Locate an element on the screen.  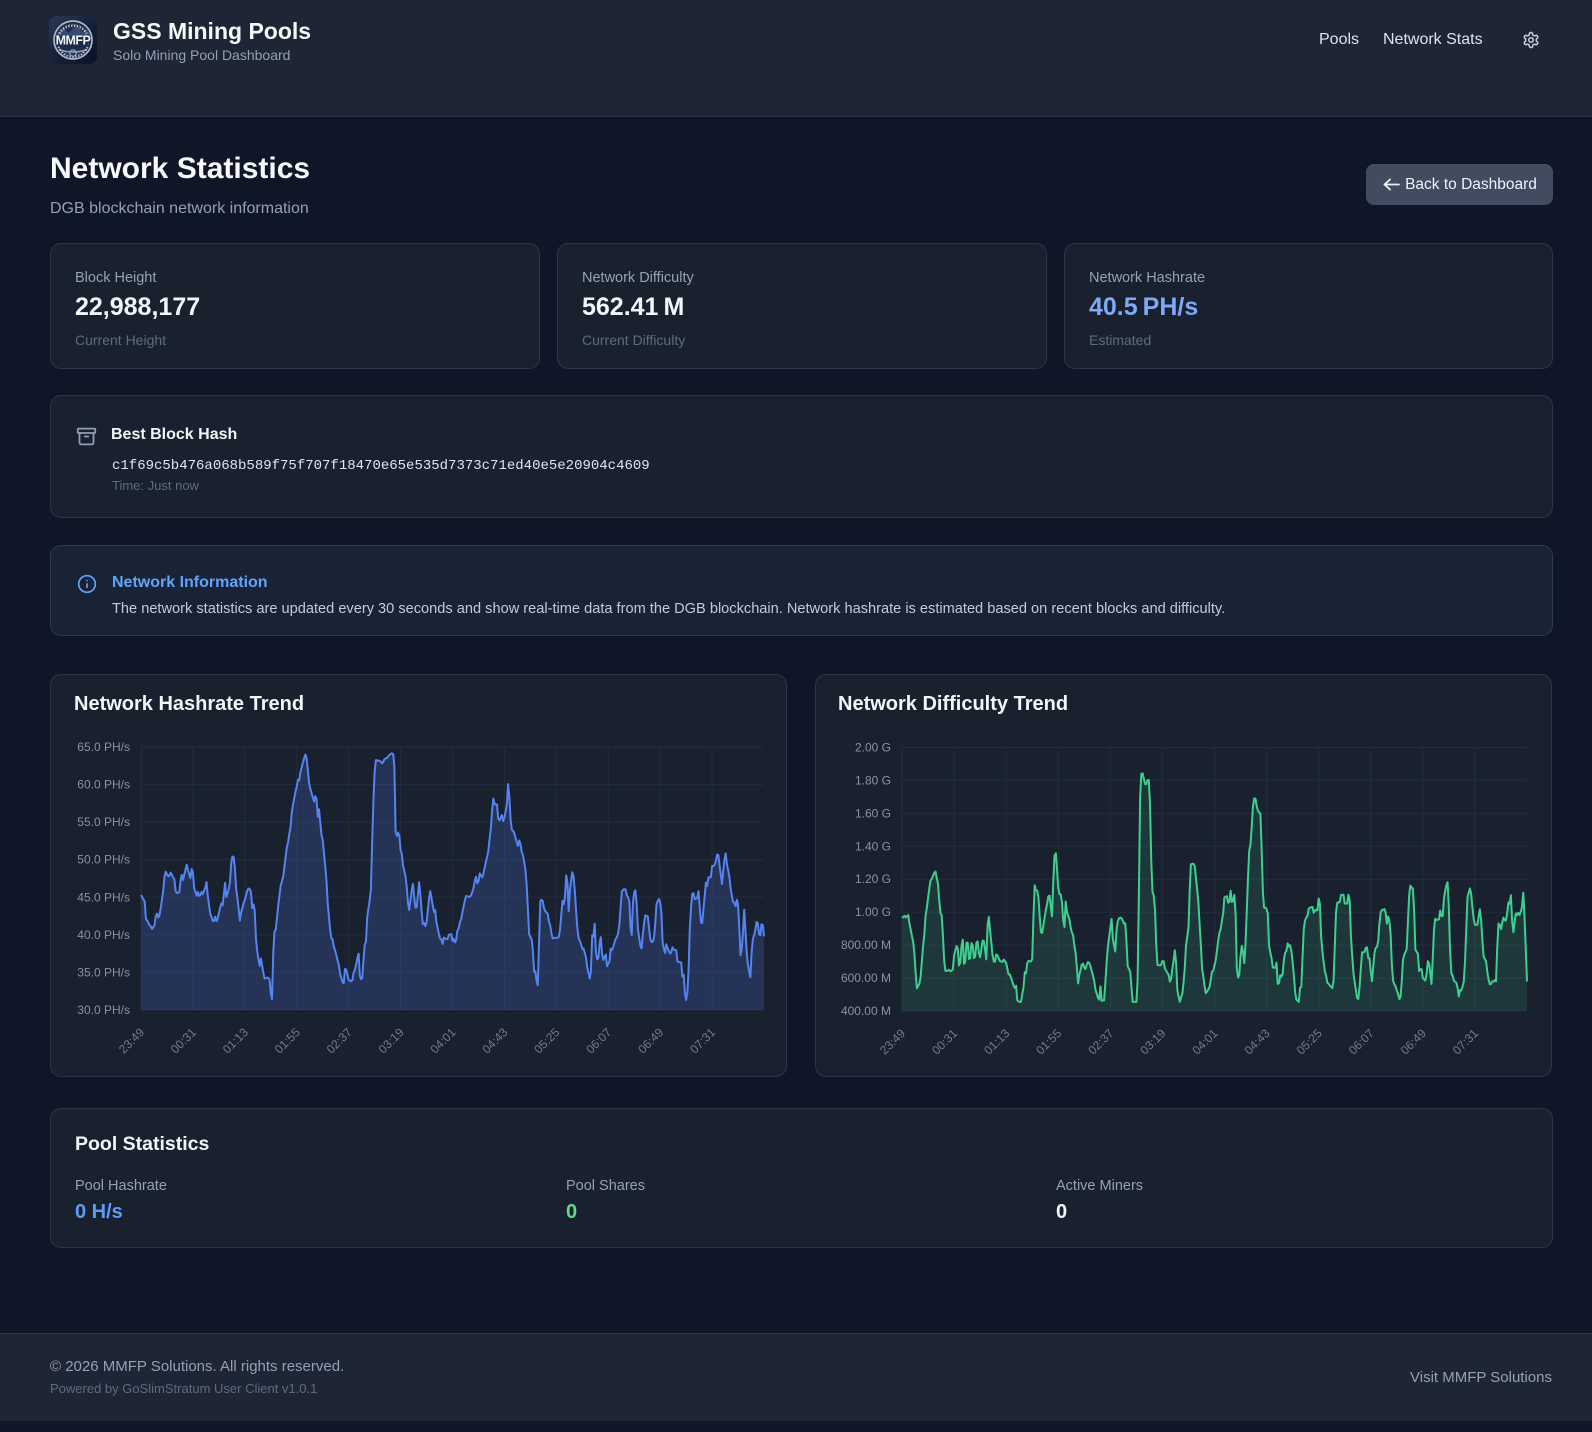
svg-text: 40.0 PH/s is located at coordinates (103, 935).